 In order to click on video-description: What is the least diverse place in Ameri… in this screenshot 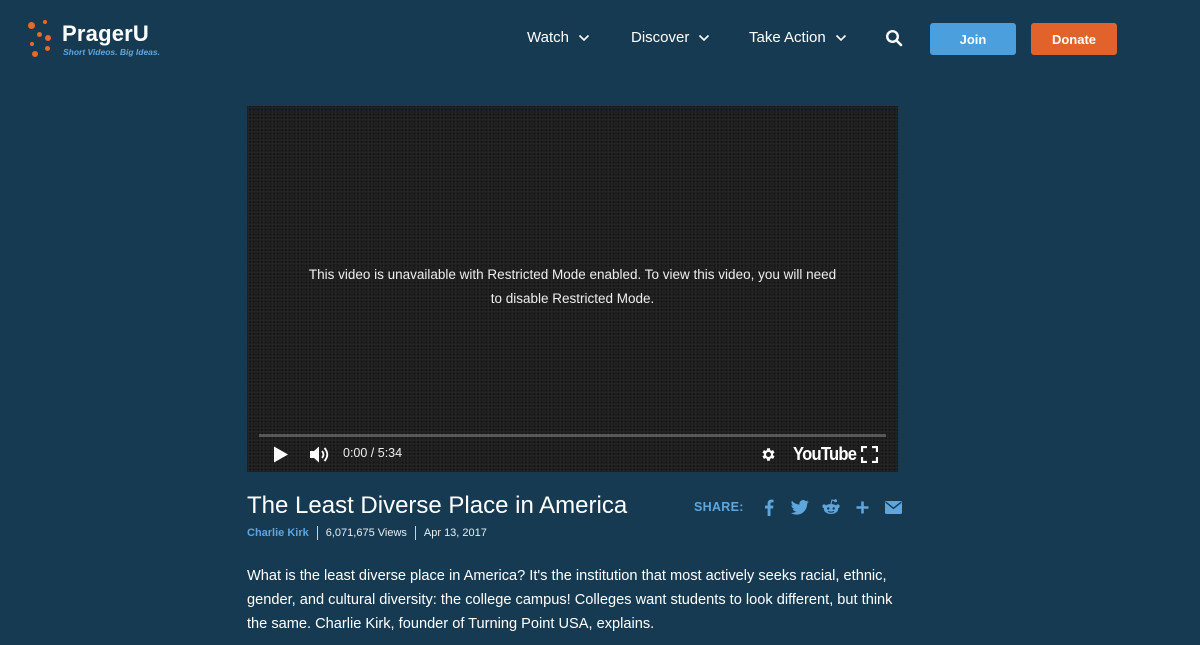, I will do `click(570, 600)`.